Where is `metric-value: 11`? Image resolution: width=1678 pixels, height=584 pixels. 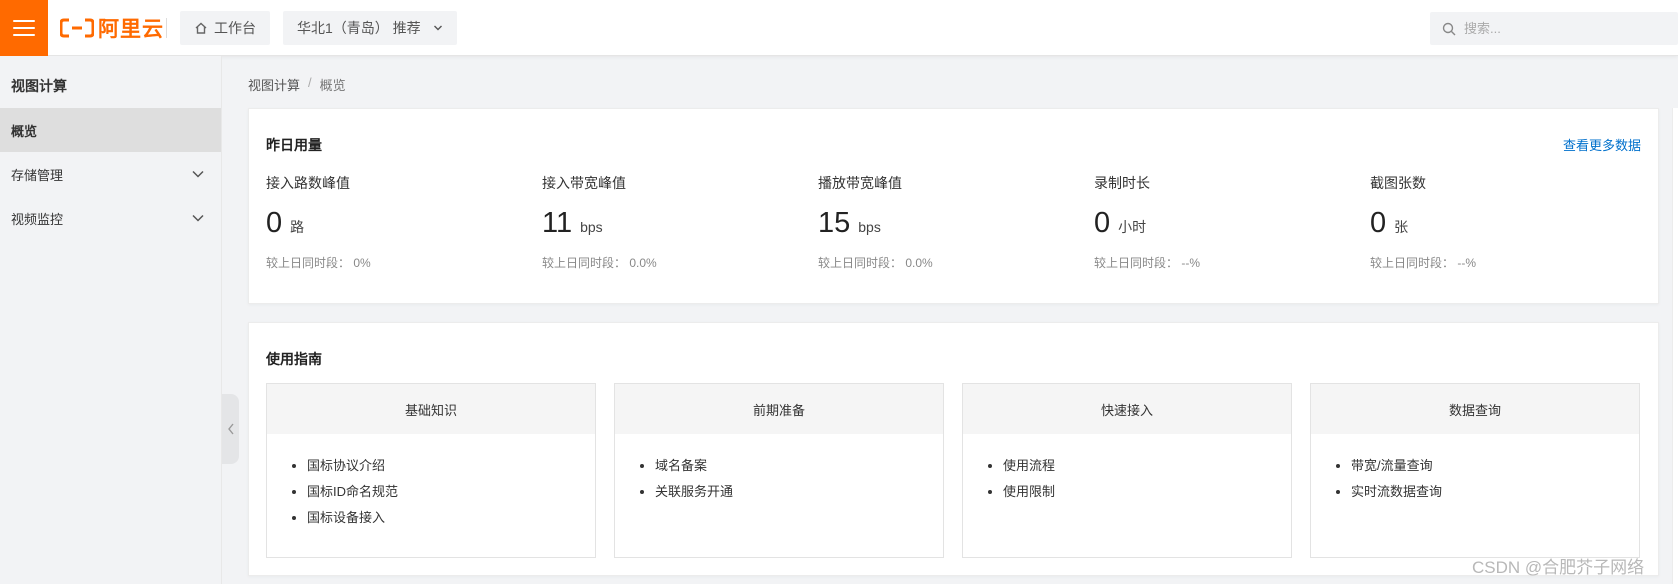
metric-value: 11 is located at coordinates (557, 223).